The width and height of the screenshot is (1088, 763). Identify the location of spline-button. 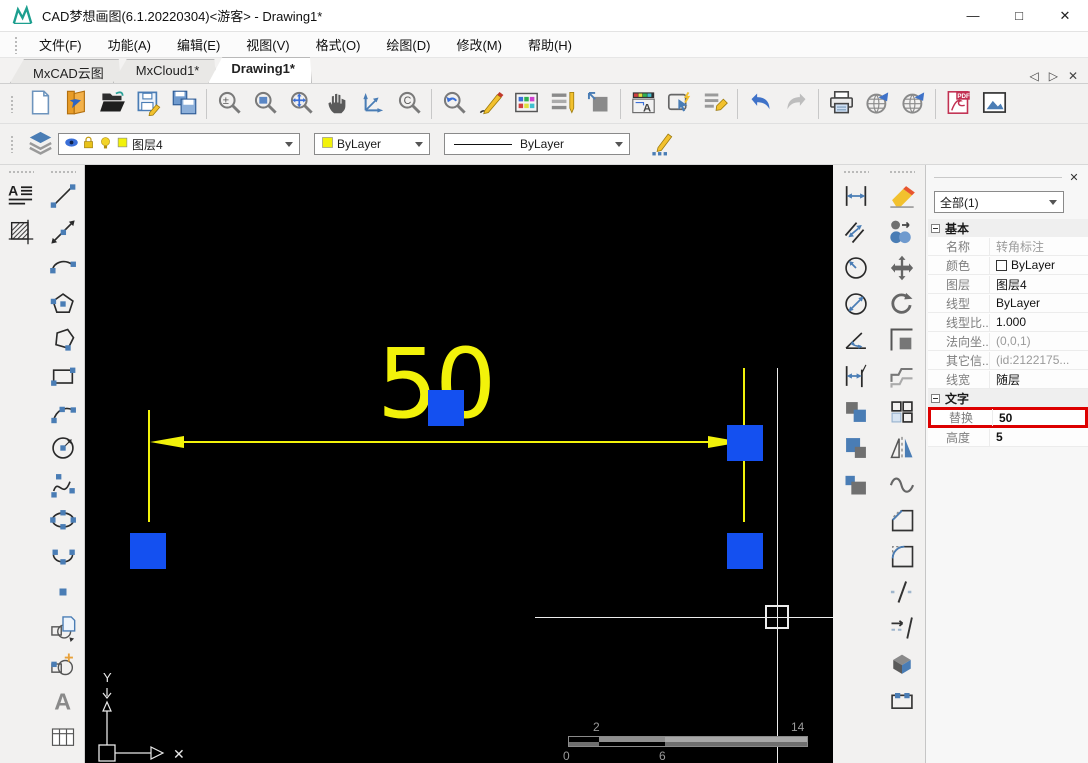
(63, 485).